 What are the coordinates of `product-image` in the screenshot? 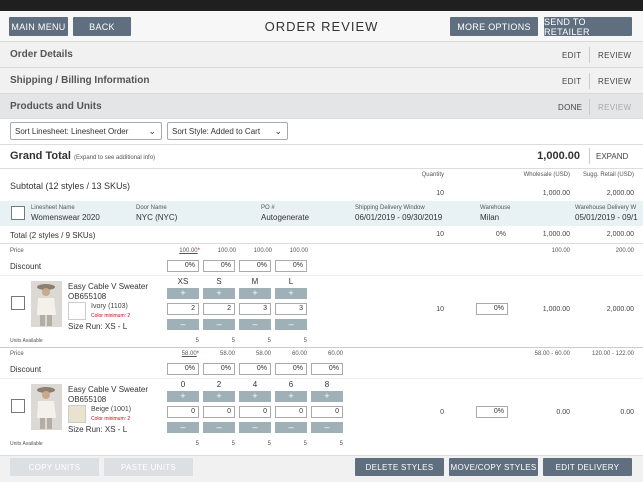 It's located at (46, 304).